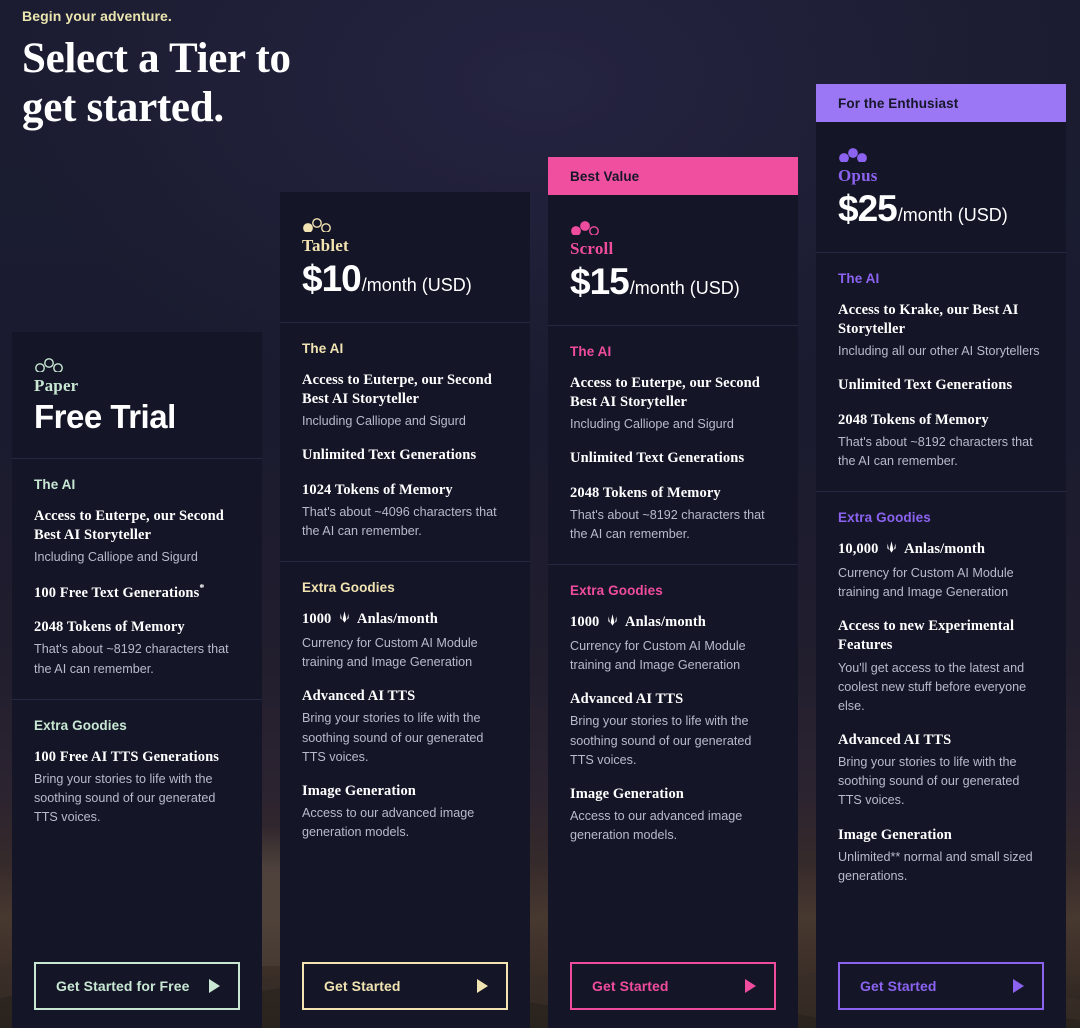 This screenshot has height=1028, width=1080. Describe the element at coordinates (405, 986) in the screenshot. I see `get-started-button-tablet: Get Started` at that location.